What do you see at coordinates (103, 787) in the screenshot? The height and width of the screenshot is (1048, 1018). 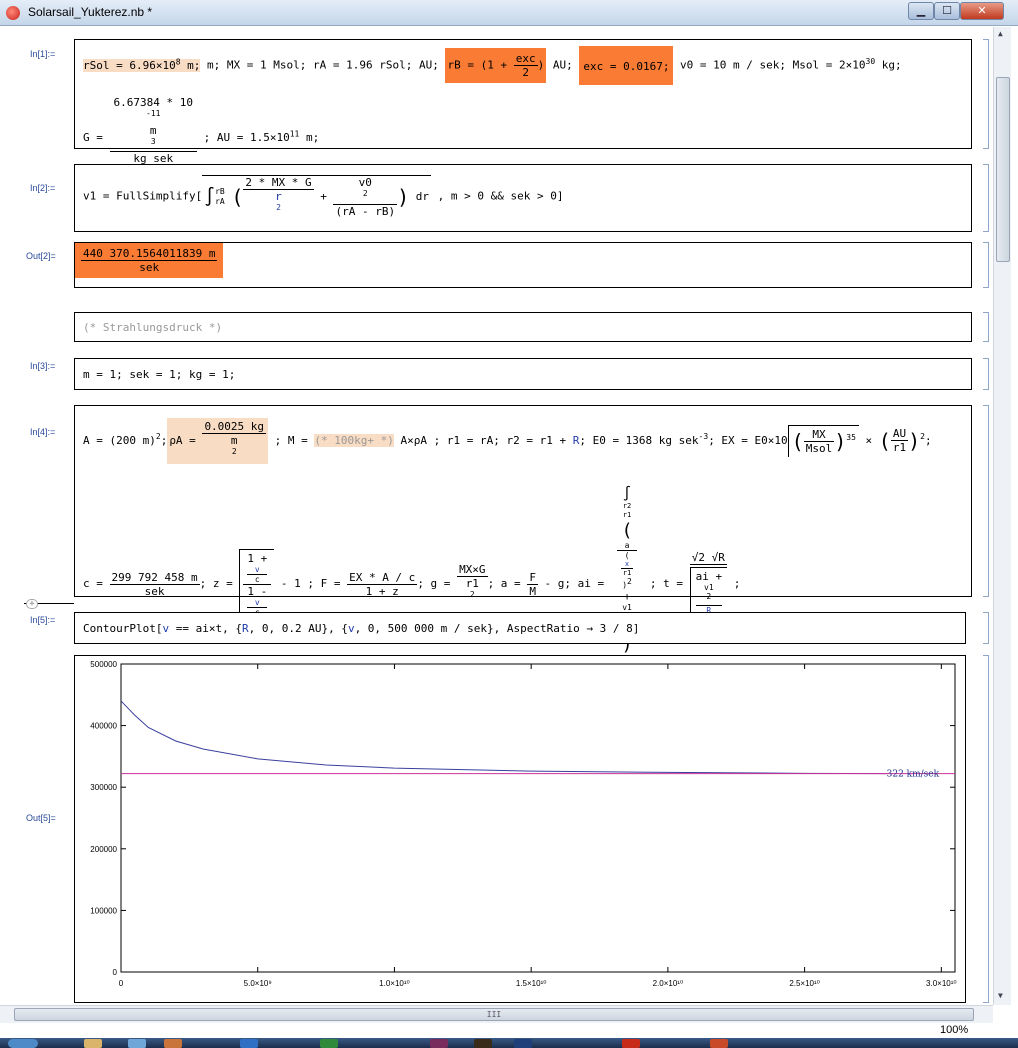 I see `y-tick-label: 300000` at bounding box center [103, 787].